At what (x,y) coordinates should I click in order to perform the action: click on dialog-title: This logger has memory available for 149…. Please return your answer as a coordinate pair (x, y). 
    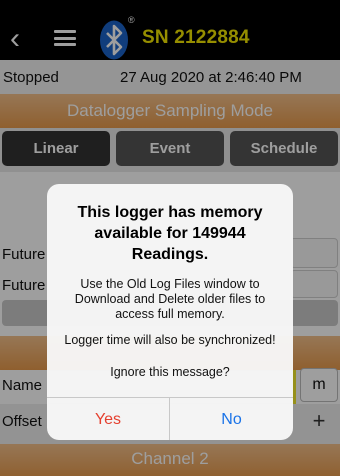
    Looking at the image, I should click on (170, 233).